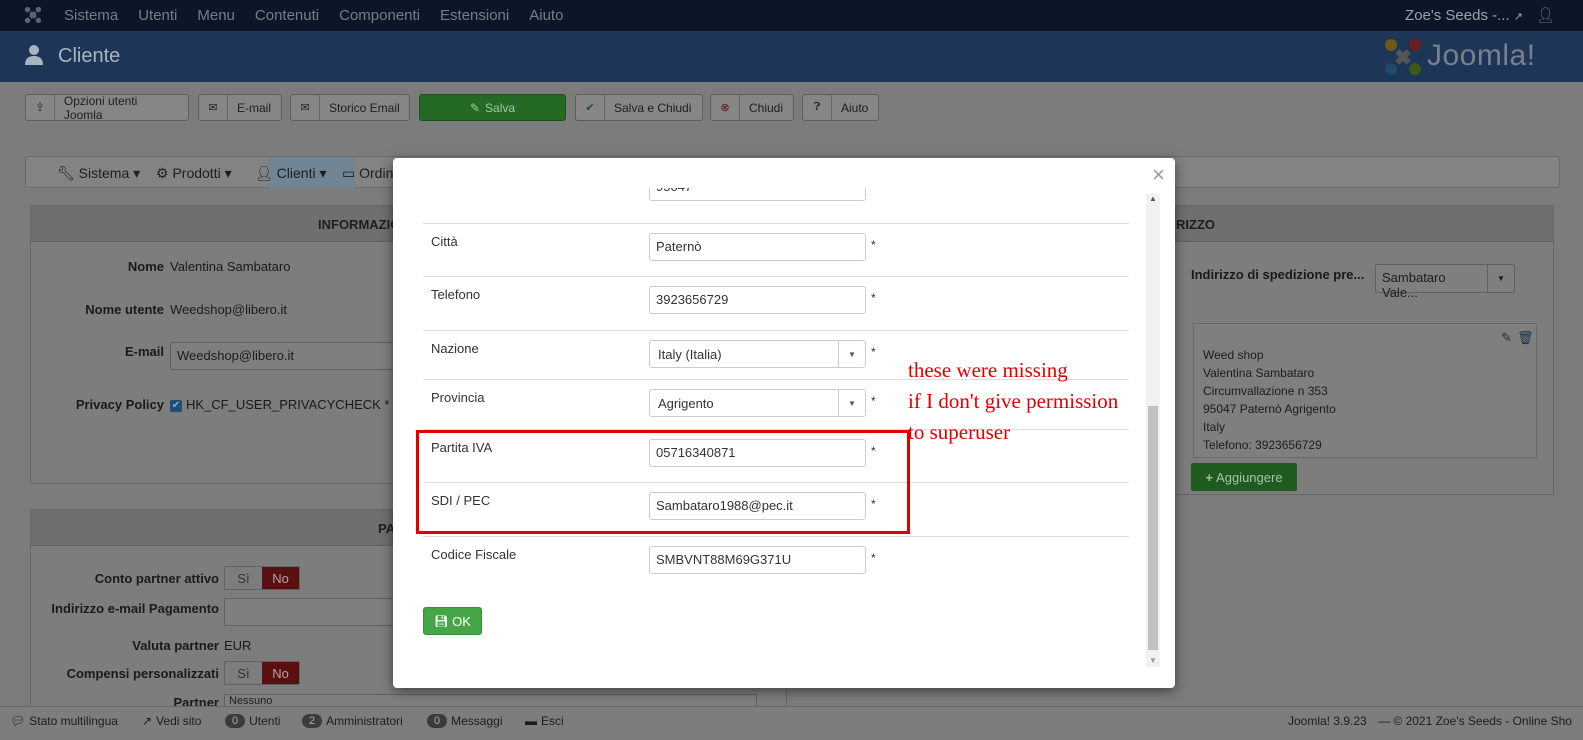 This screenshot has height=740, width=1583. Describe the element at coordinates (352, 721) in the screenshot. I see `admins-status: 2 Amministratori` at that location.